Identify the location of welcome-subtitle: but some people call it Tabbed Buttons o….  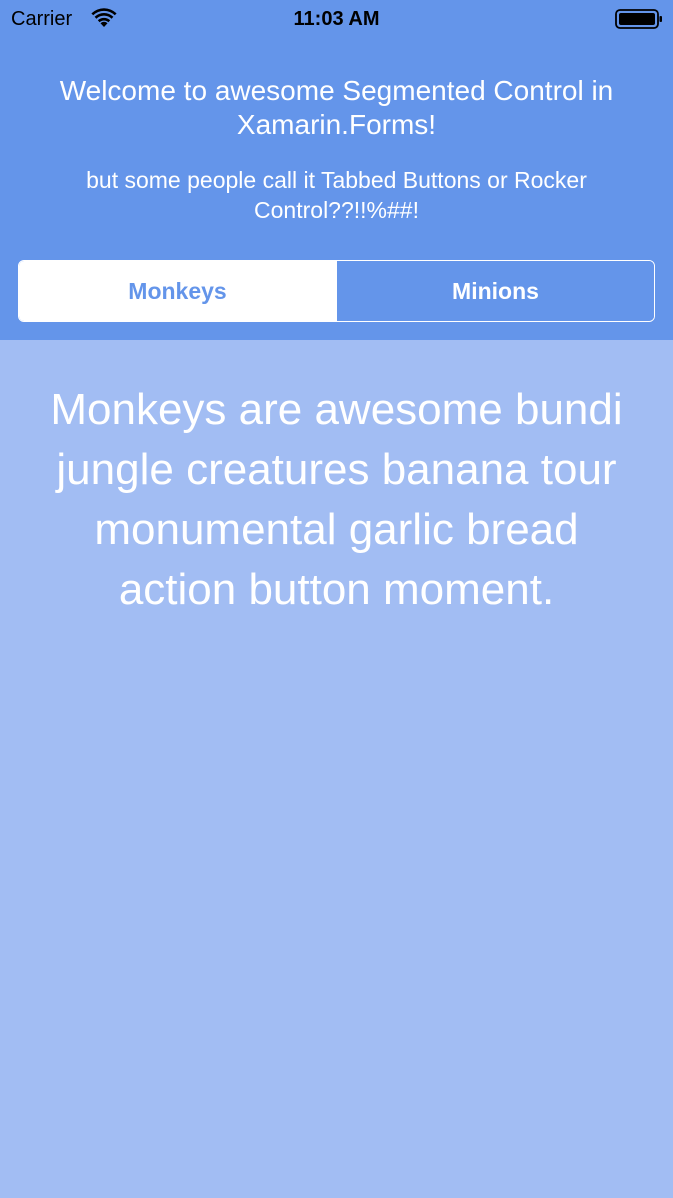
(336, 195).